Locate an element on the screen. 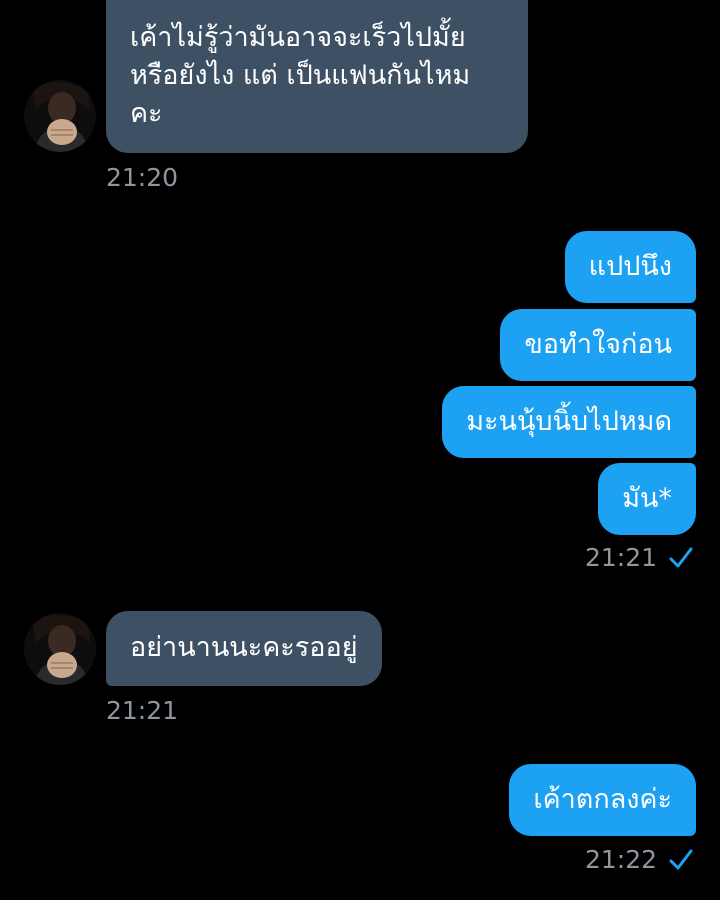  message-timestamp: 21:20 is located at coordinates (142, 177).